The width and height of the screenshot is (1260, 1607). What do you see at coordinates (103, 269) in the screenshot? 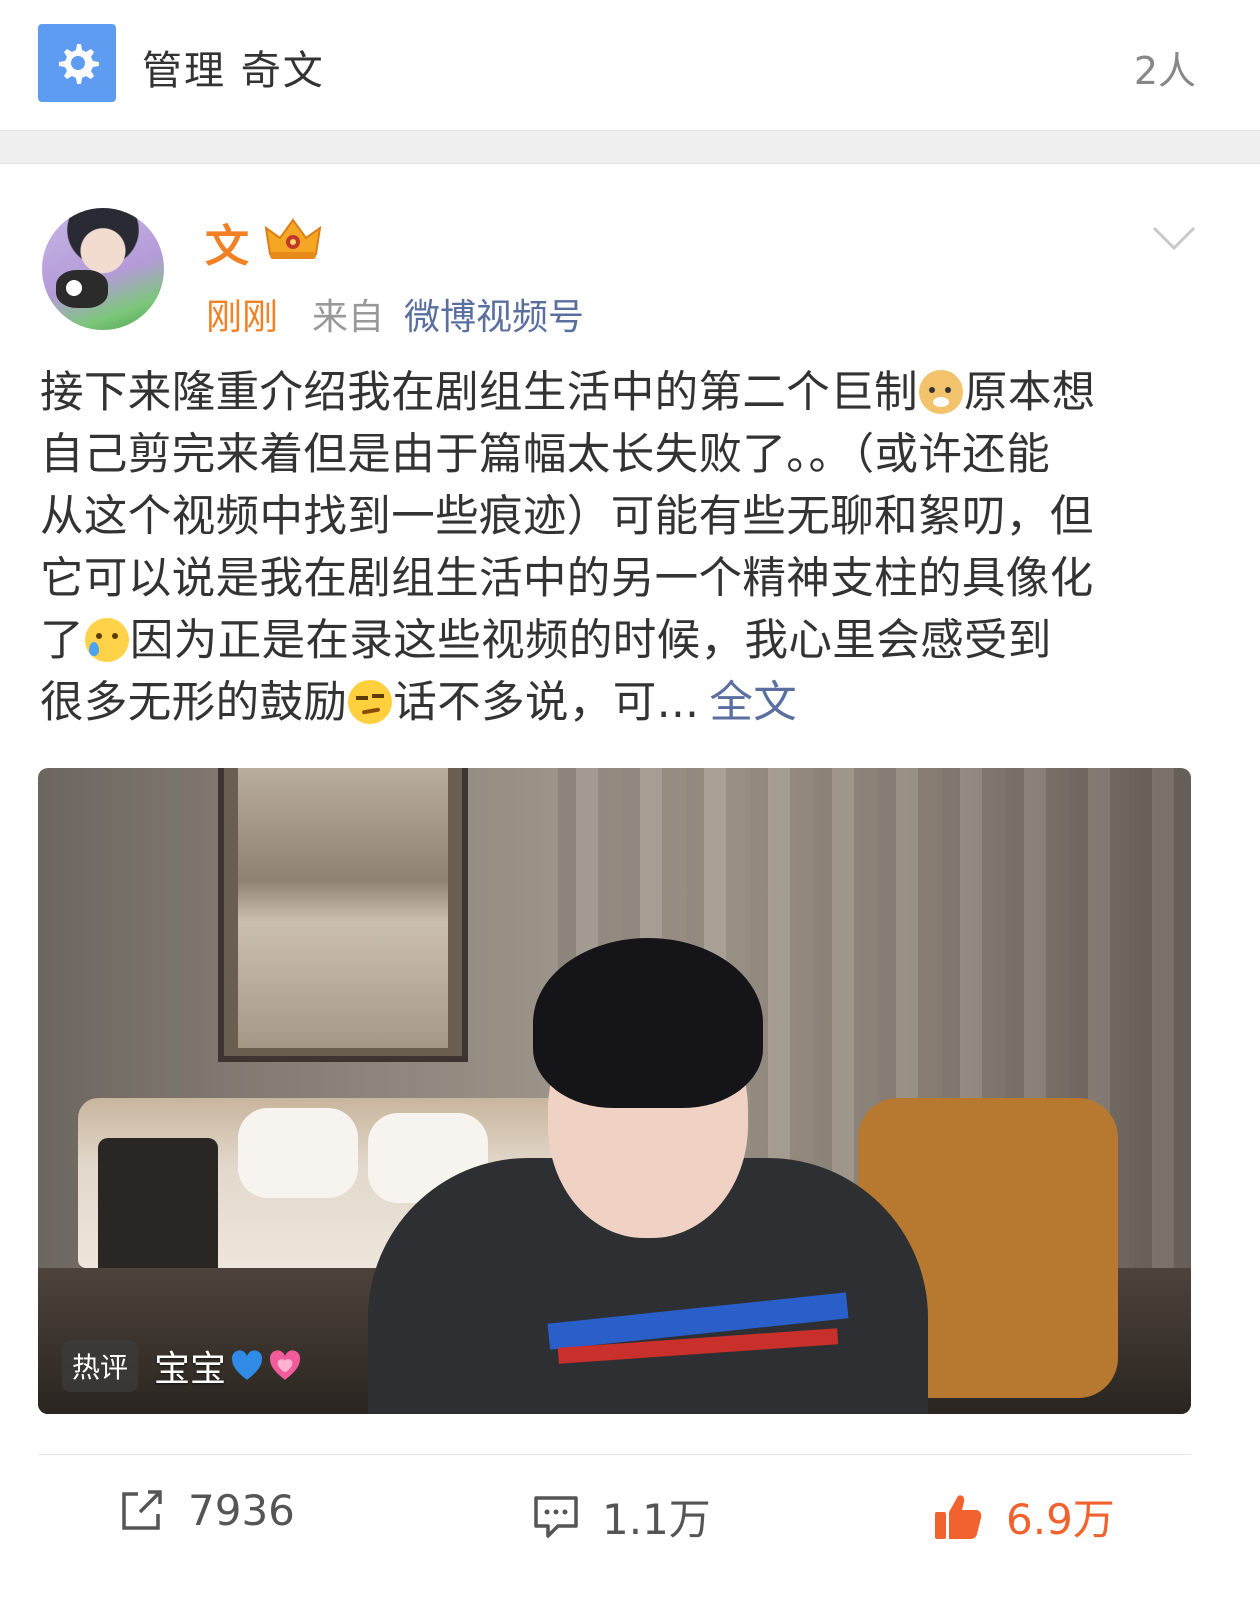
I see `avatar` at bounding box center [103, 269].